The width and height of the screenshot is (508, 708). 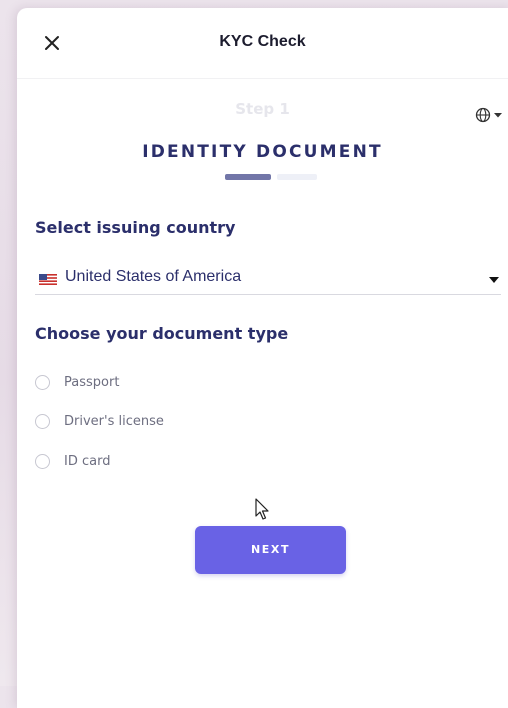 What do you see at coordinates (135, 227) in the screenshot?
I see `country-section-title: Select issuing country` at bounding box center [135, 227].